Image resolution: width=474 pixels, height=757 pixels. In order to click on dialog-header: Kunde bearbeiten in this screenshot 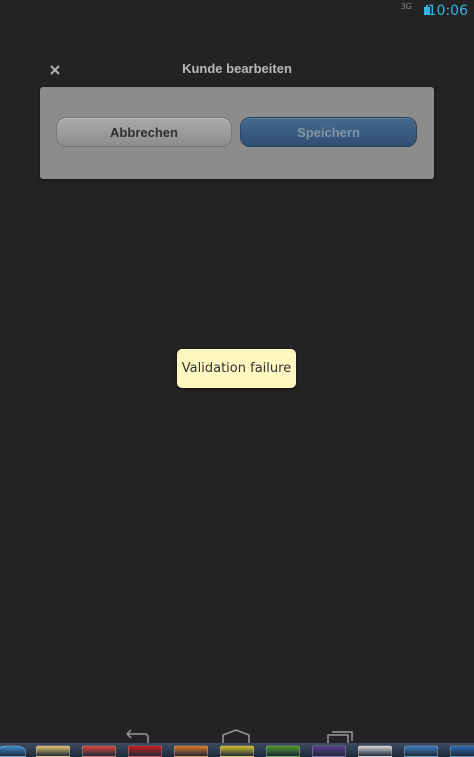, I will do `click(237, 71)`.